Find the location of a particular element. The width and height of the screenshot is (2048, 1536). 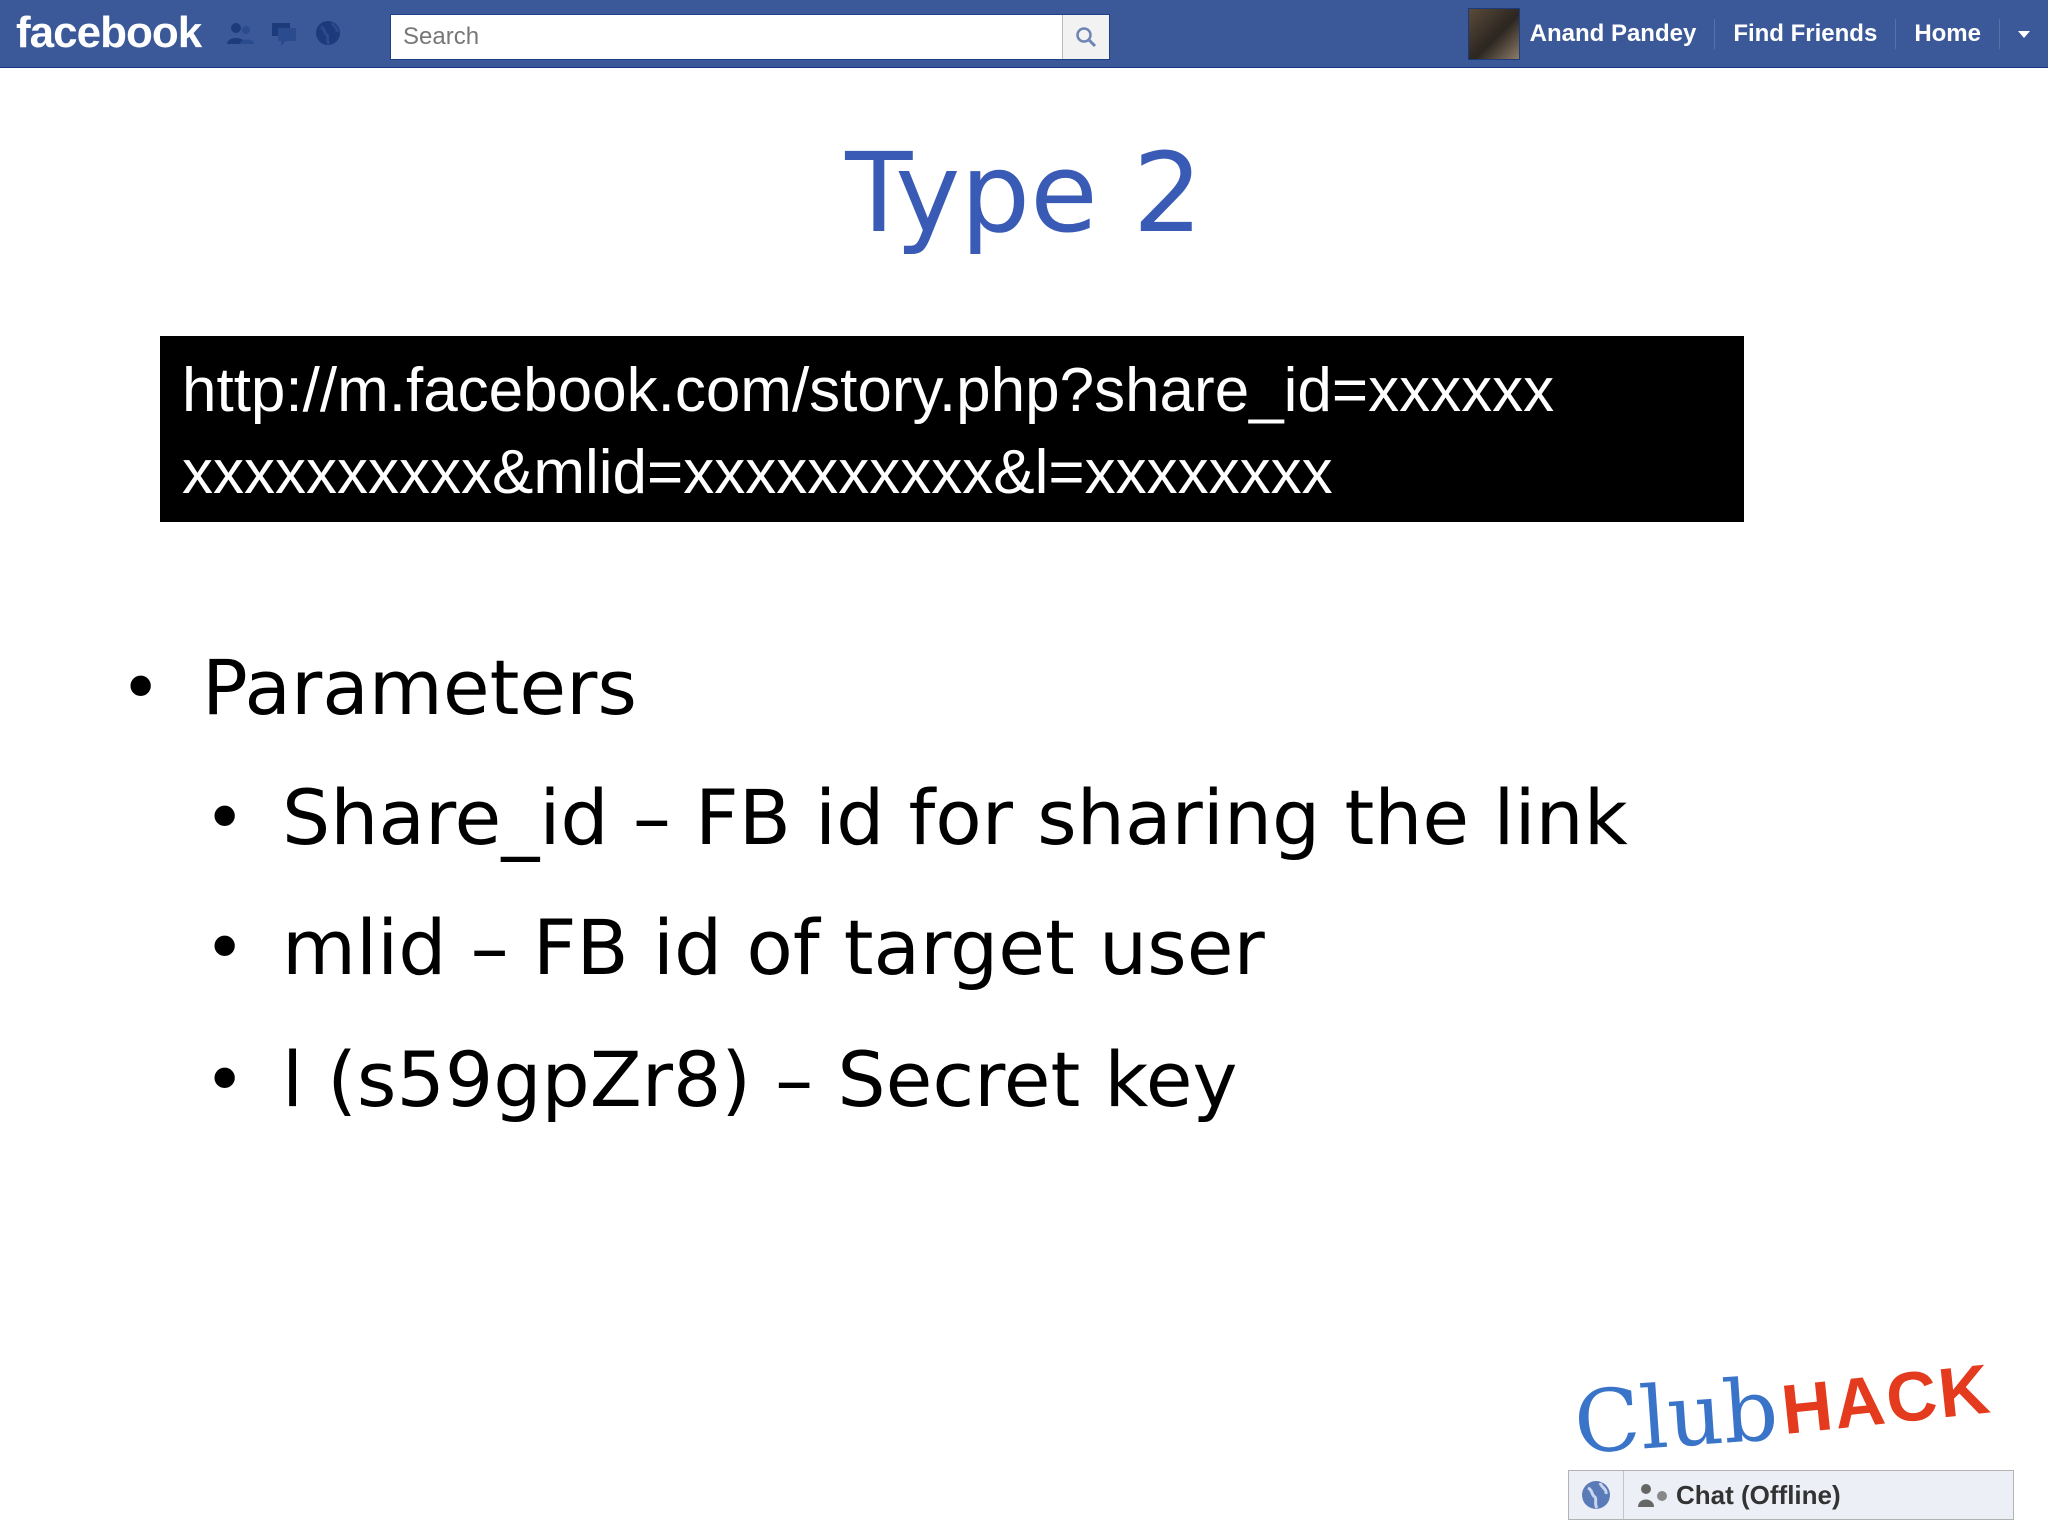

search-button is located at coordinates (1085, 37).